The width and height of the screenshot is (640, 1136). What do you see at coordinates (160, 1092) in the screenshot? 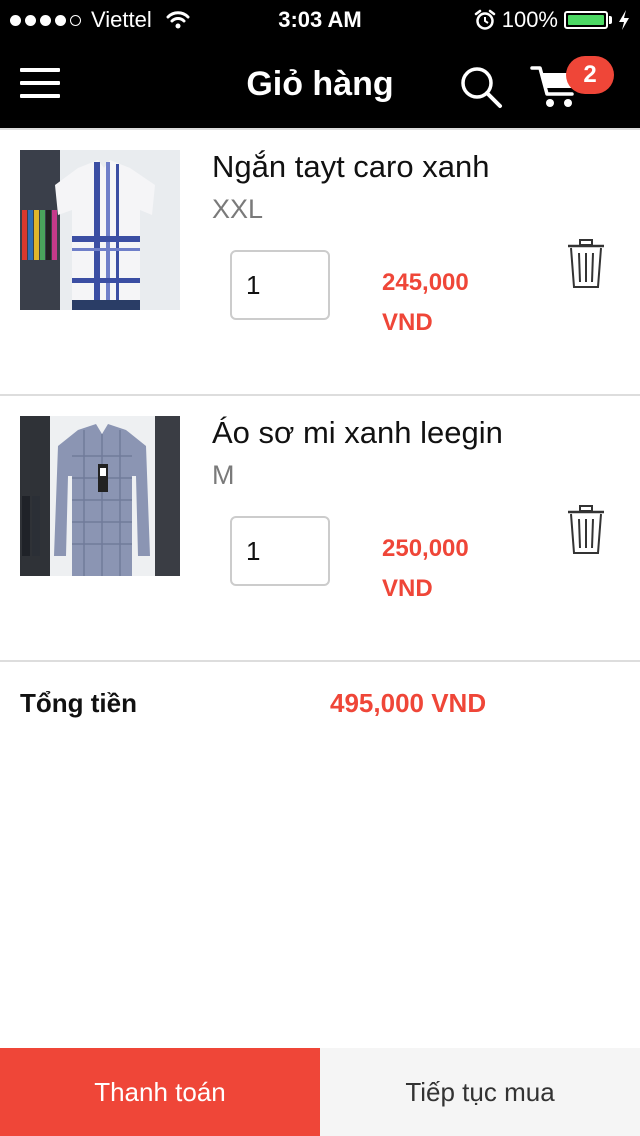
I see `checkout-button: Thanh toán` at bounding box center [160, 1092].